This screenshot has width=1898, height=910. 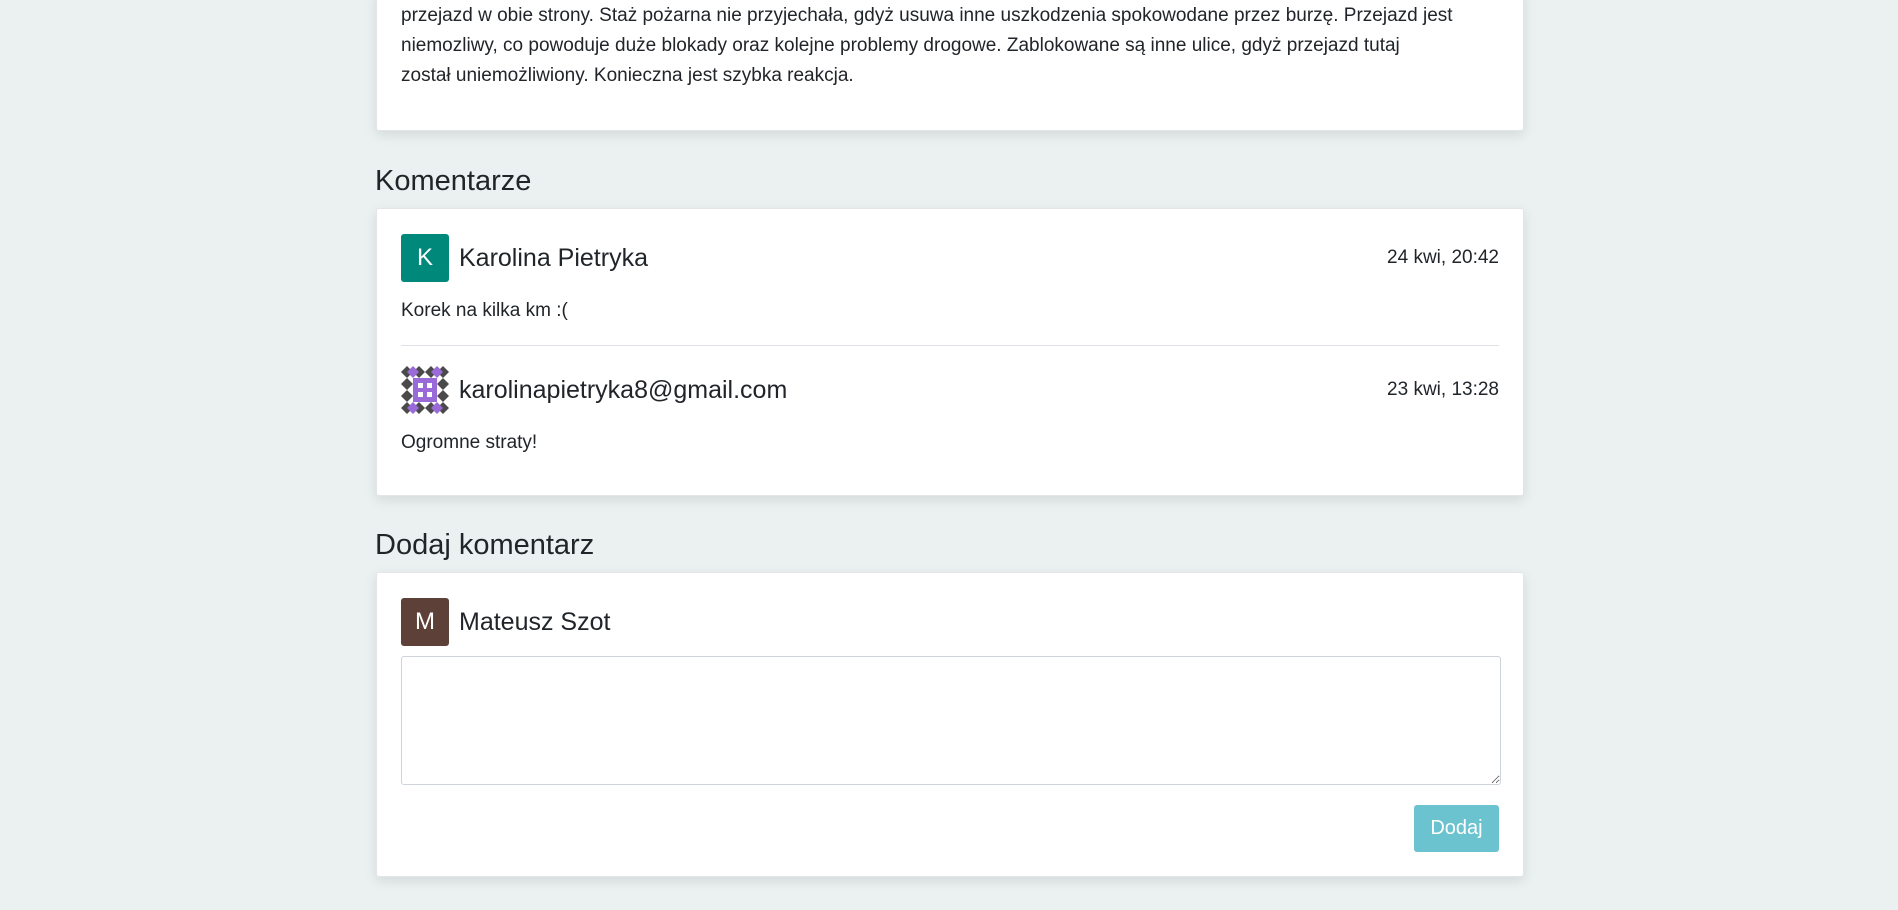 What do you see at coordinates (469, 442) in the screenshot?
I see `comment-text: Ogromne straty!` at bounding box center [469, 442].